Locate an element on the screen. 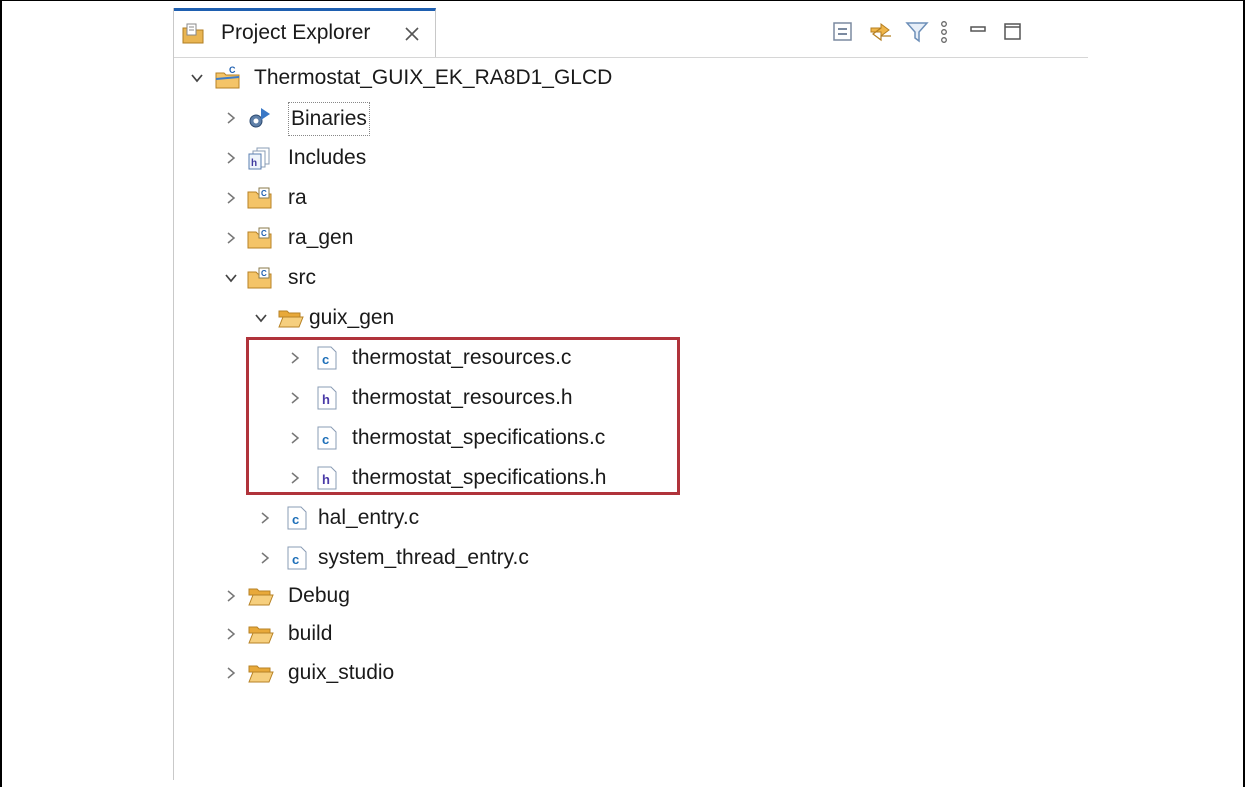  tree-item-file: c thermostat_specifications.c is located at coordinates (476, 441).